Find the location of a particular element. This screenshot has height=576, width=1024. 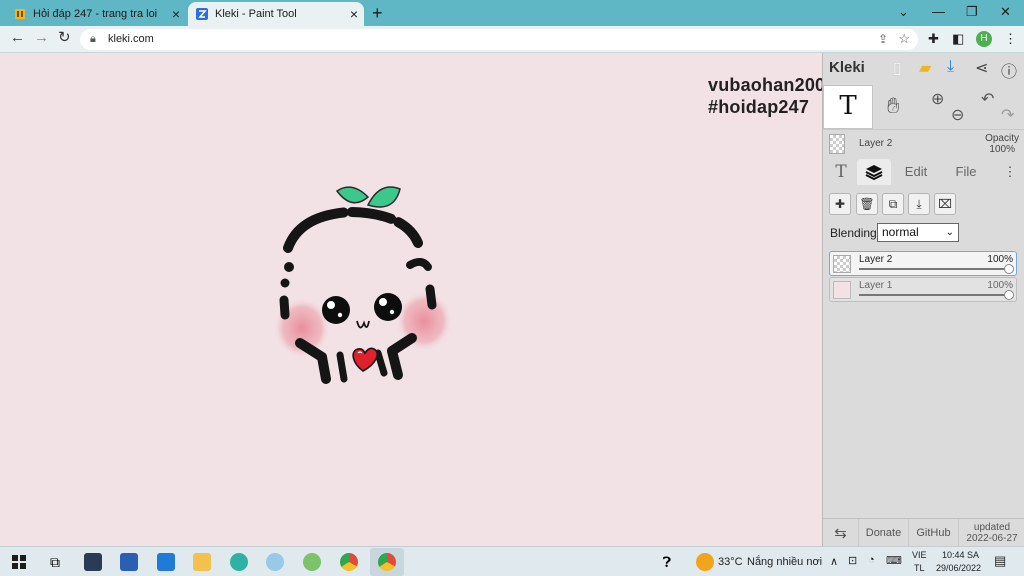

left-eye is located at coordinates (336, 310).